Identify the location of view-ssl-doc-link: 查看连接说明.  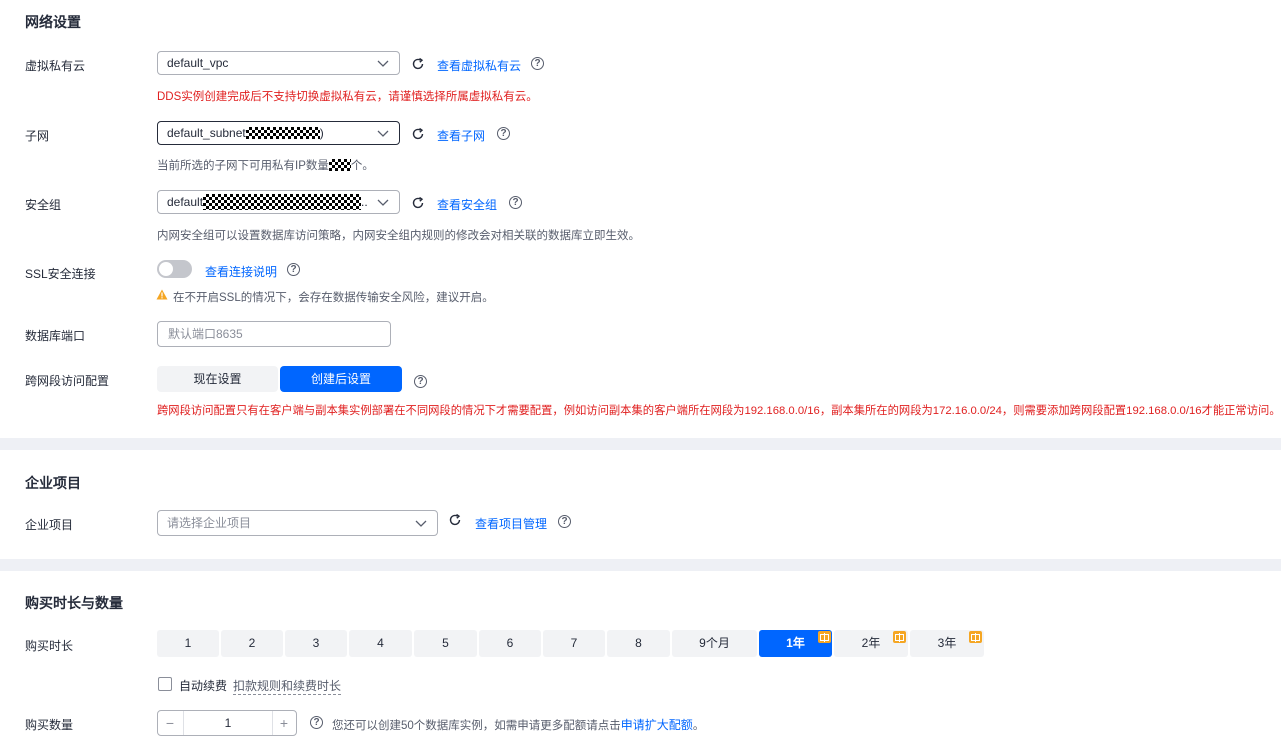
(241, 271).